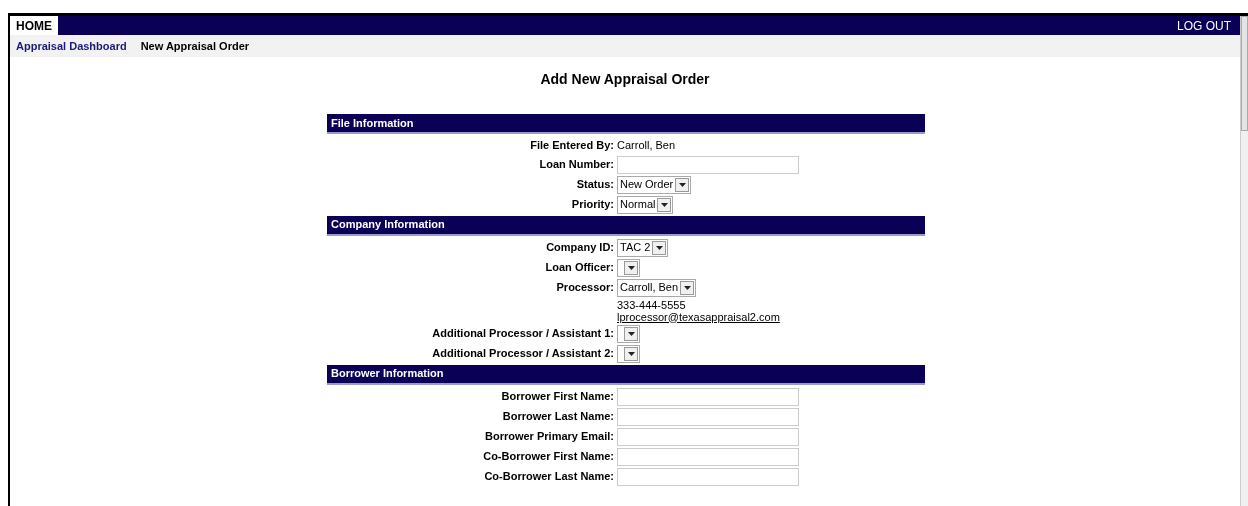  I want to click on section-header: File Information, so click(626, 124).